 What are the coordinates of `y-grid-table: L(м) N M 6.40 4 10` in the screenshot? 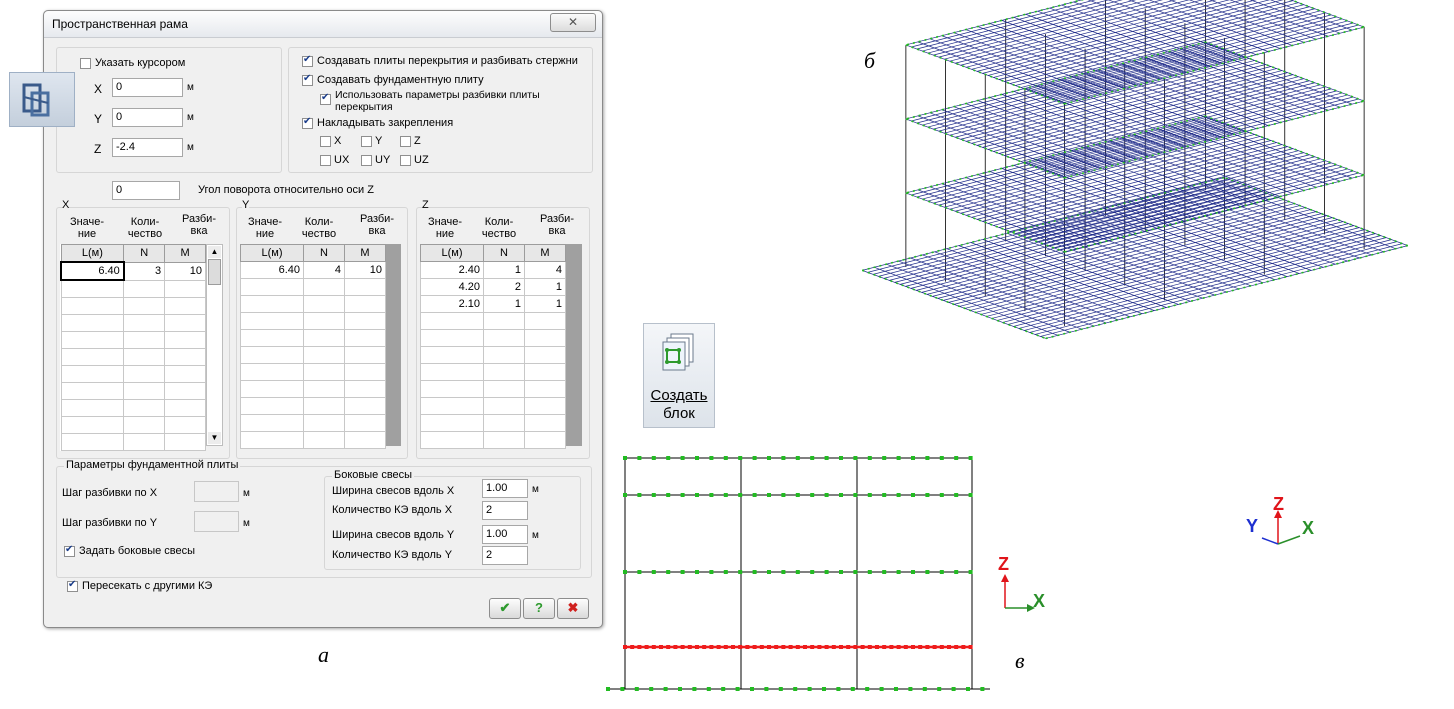 It's located at (313, 346).